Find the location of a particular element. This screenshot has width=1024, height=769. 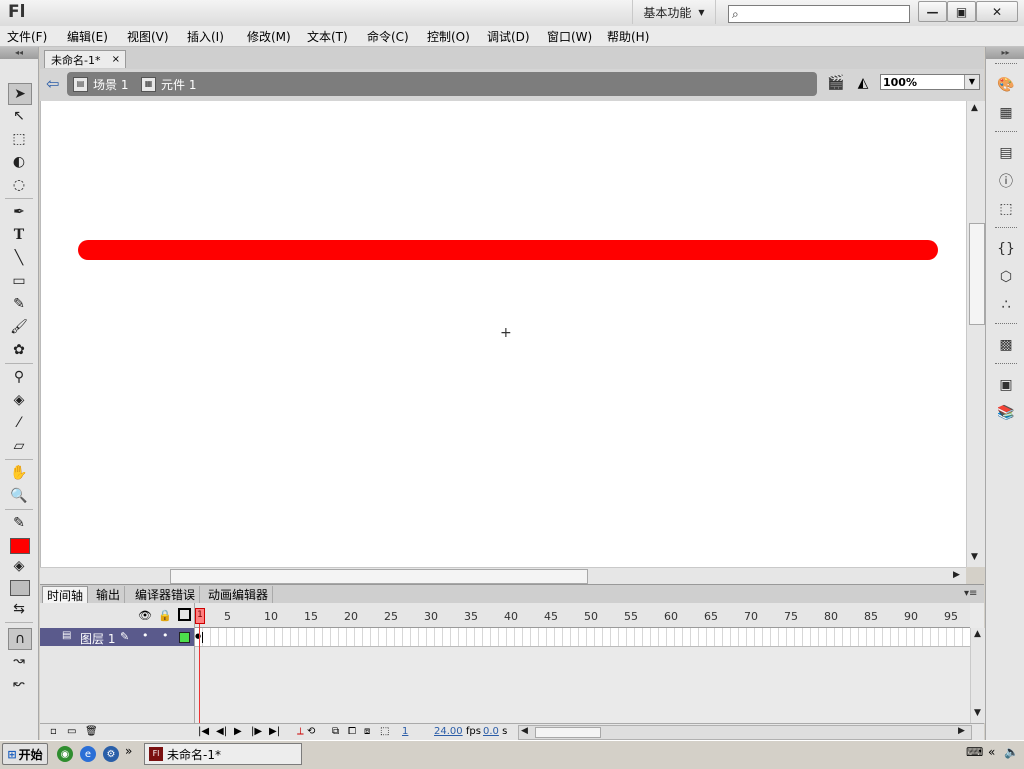

onion-skin-icon: ⧉ is located at coordinates (335, 731).